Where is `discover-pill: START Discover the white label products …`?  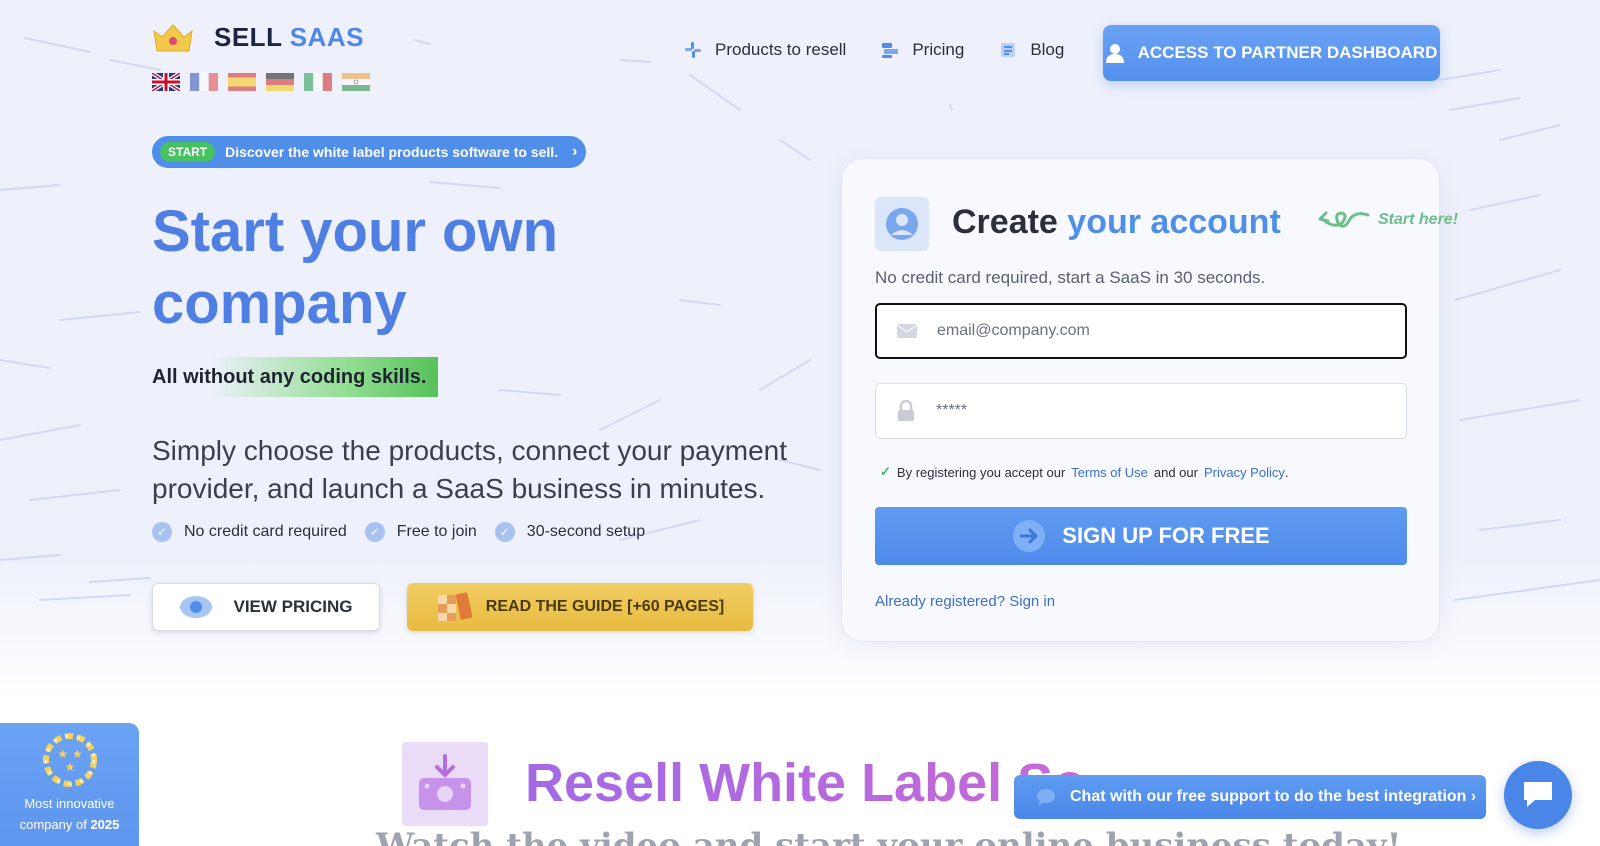
discover-pill: START Discover the white label products … is located at coordinates (369, 152).